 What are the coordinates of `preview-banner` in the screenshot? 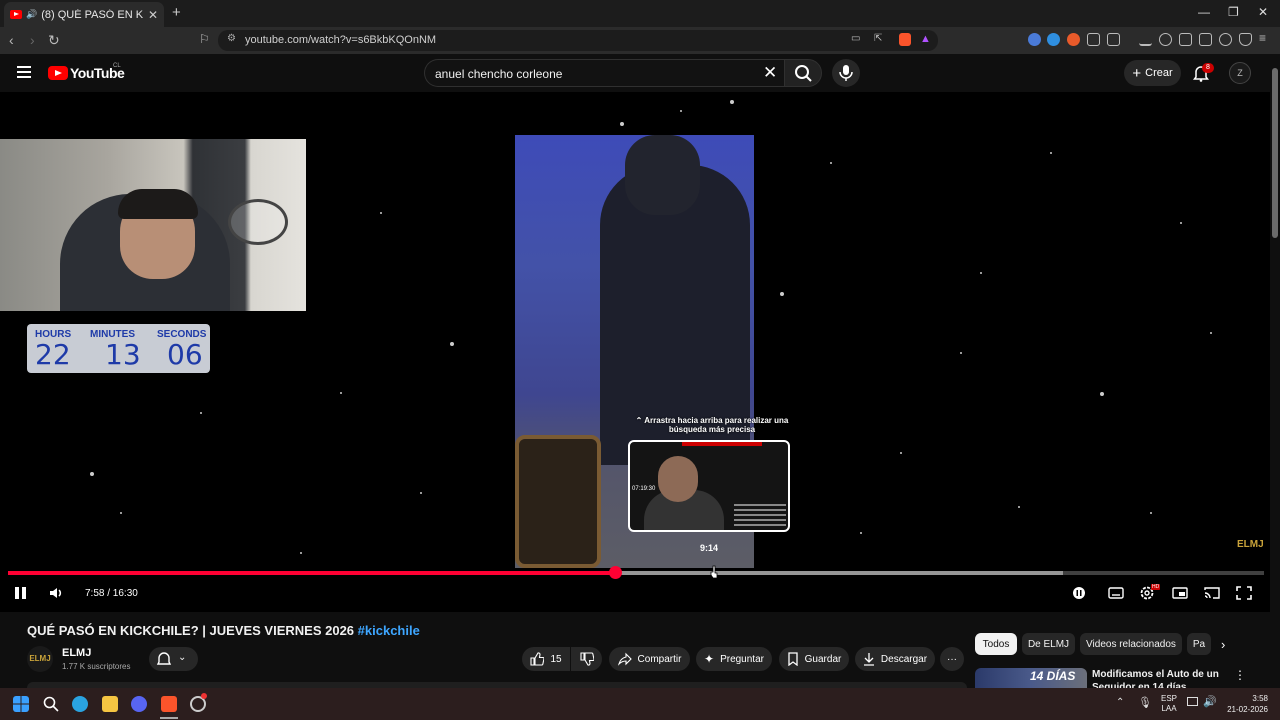 It's located at (722, 444).